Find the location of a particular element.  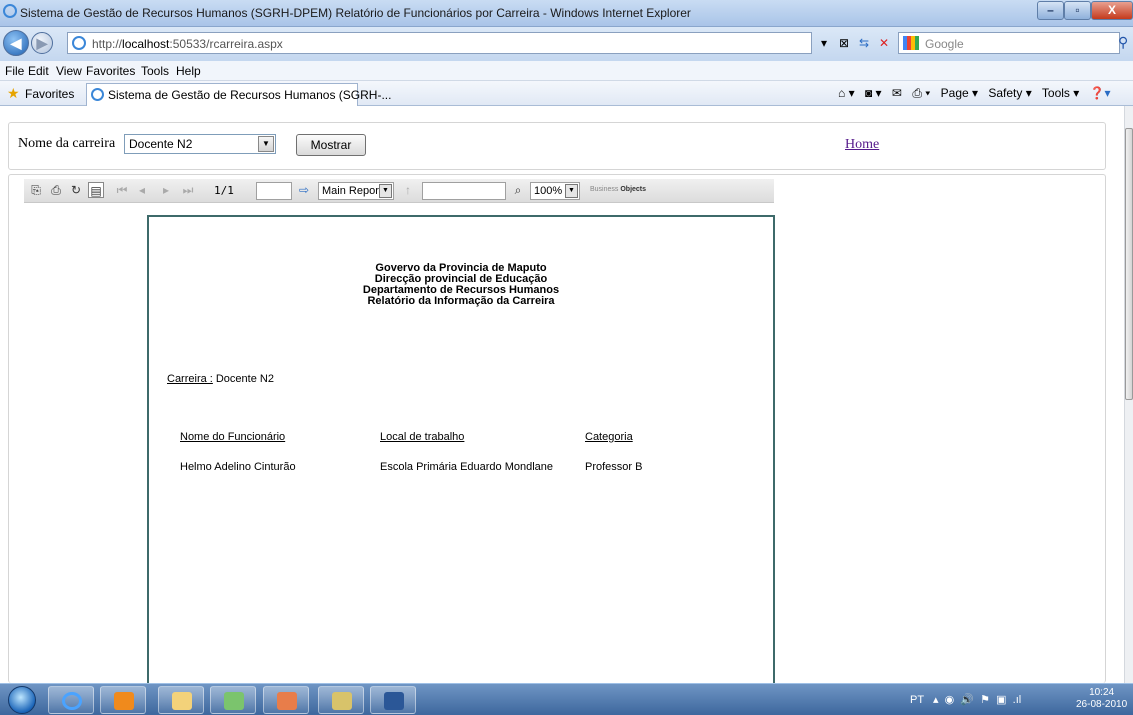

career-select-value: Docente N2 is located at coordinates (161, 144).